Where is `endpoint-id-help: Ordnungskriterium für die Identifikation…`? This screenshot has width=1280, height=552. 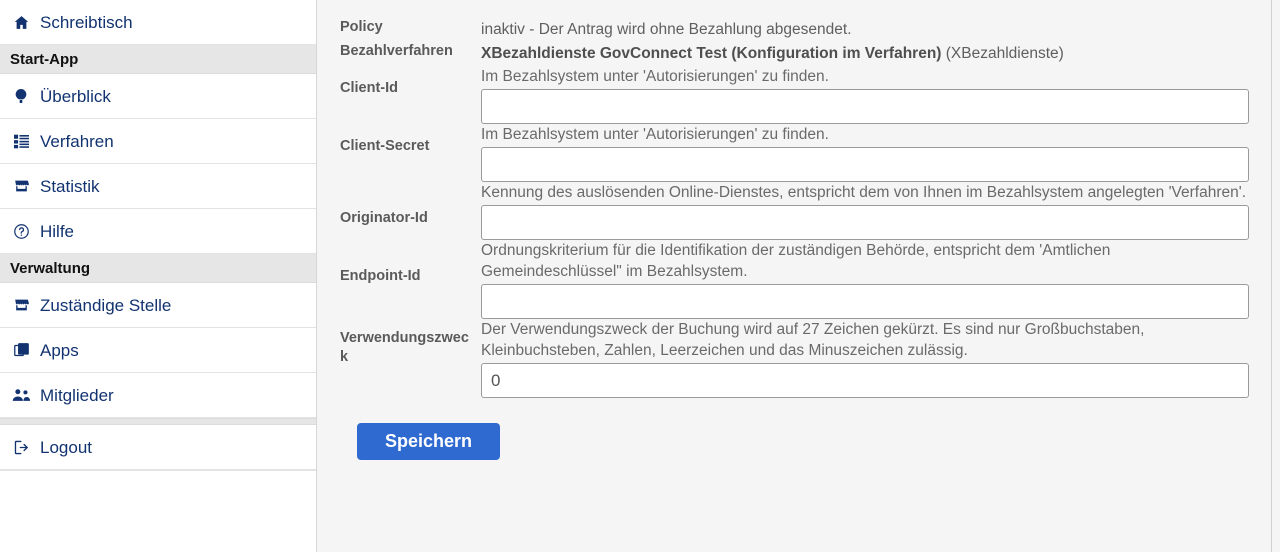 endpoint-id-help: Ordnungskriterium für die Identifikation… is located at coordinates (796, 261).